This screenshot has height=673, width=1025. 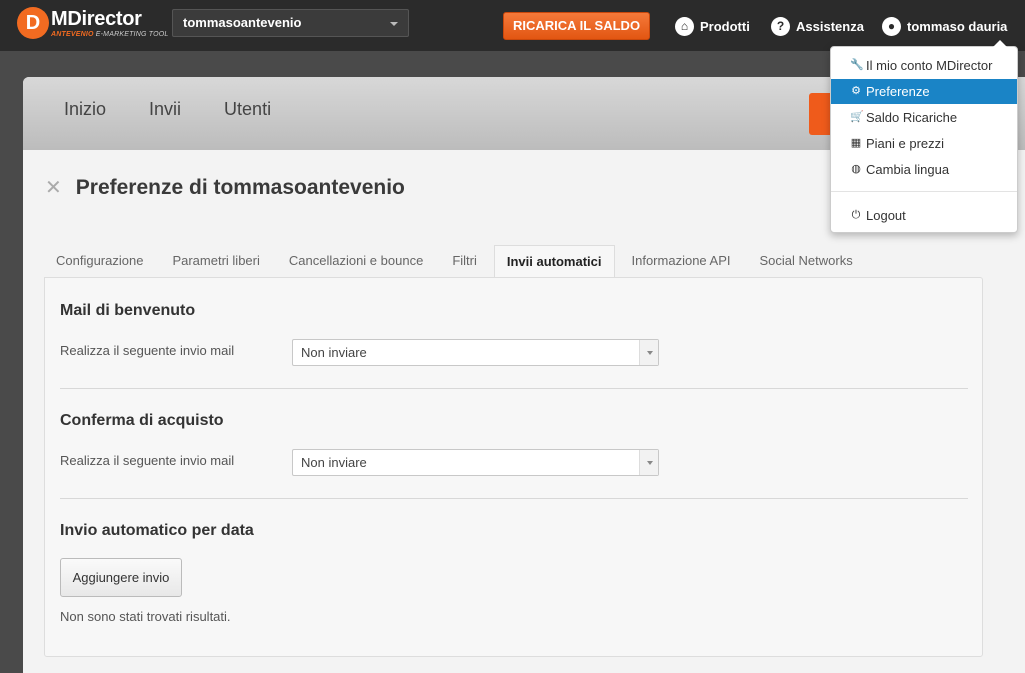 What do you see at coordinates (242, 22) in the screenshot?
I see `account-select-value: tommasoantevenio` at bounding box center [242, 22].